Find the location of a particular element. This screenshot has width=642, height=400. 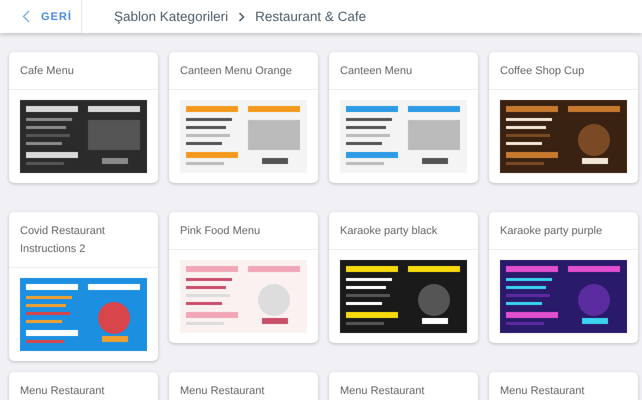

card-title: Canteen Menu is located at coordinates (376, 71).